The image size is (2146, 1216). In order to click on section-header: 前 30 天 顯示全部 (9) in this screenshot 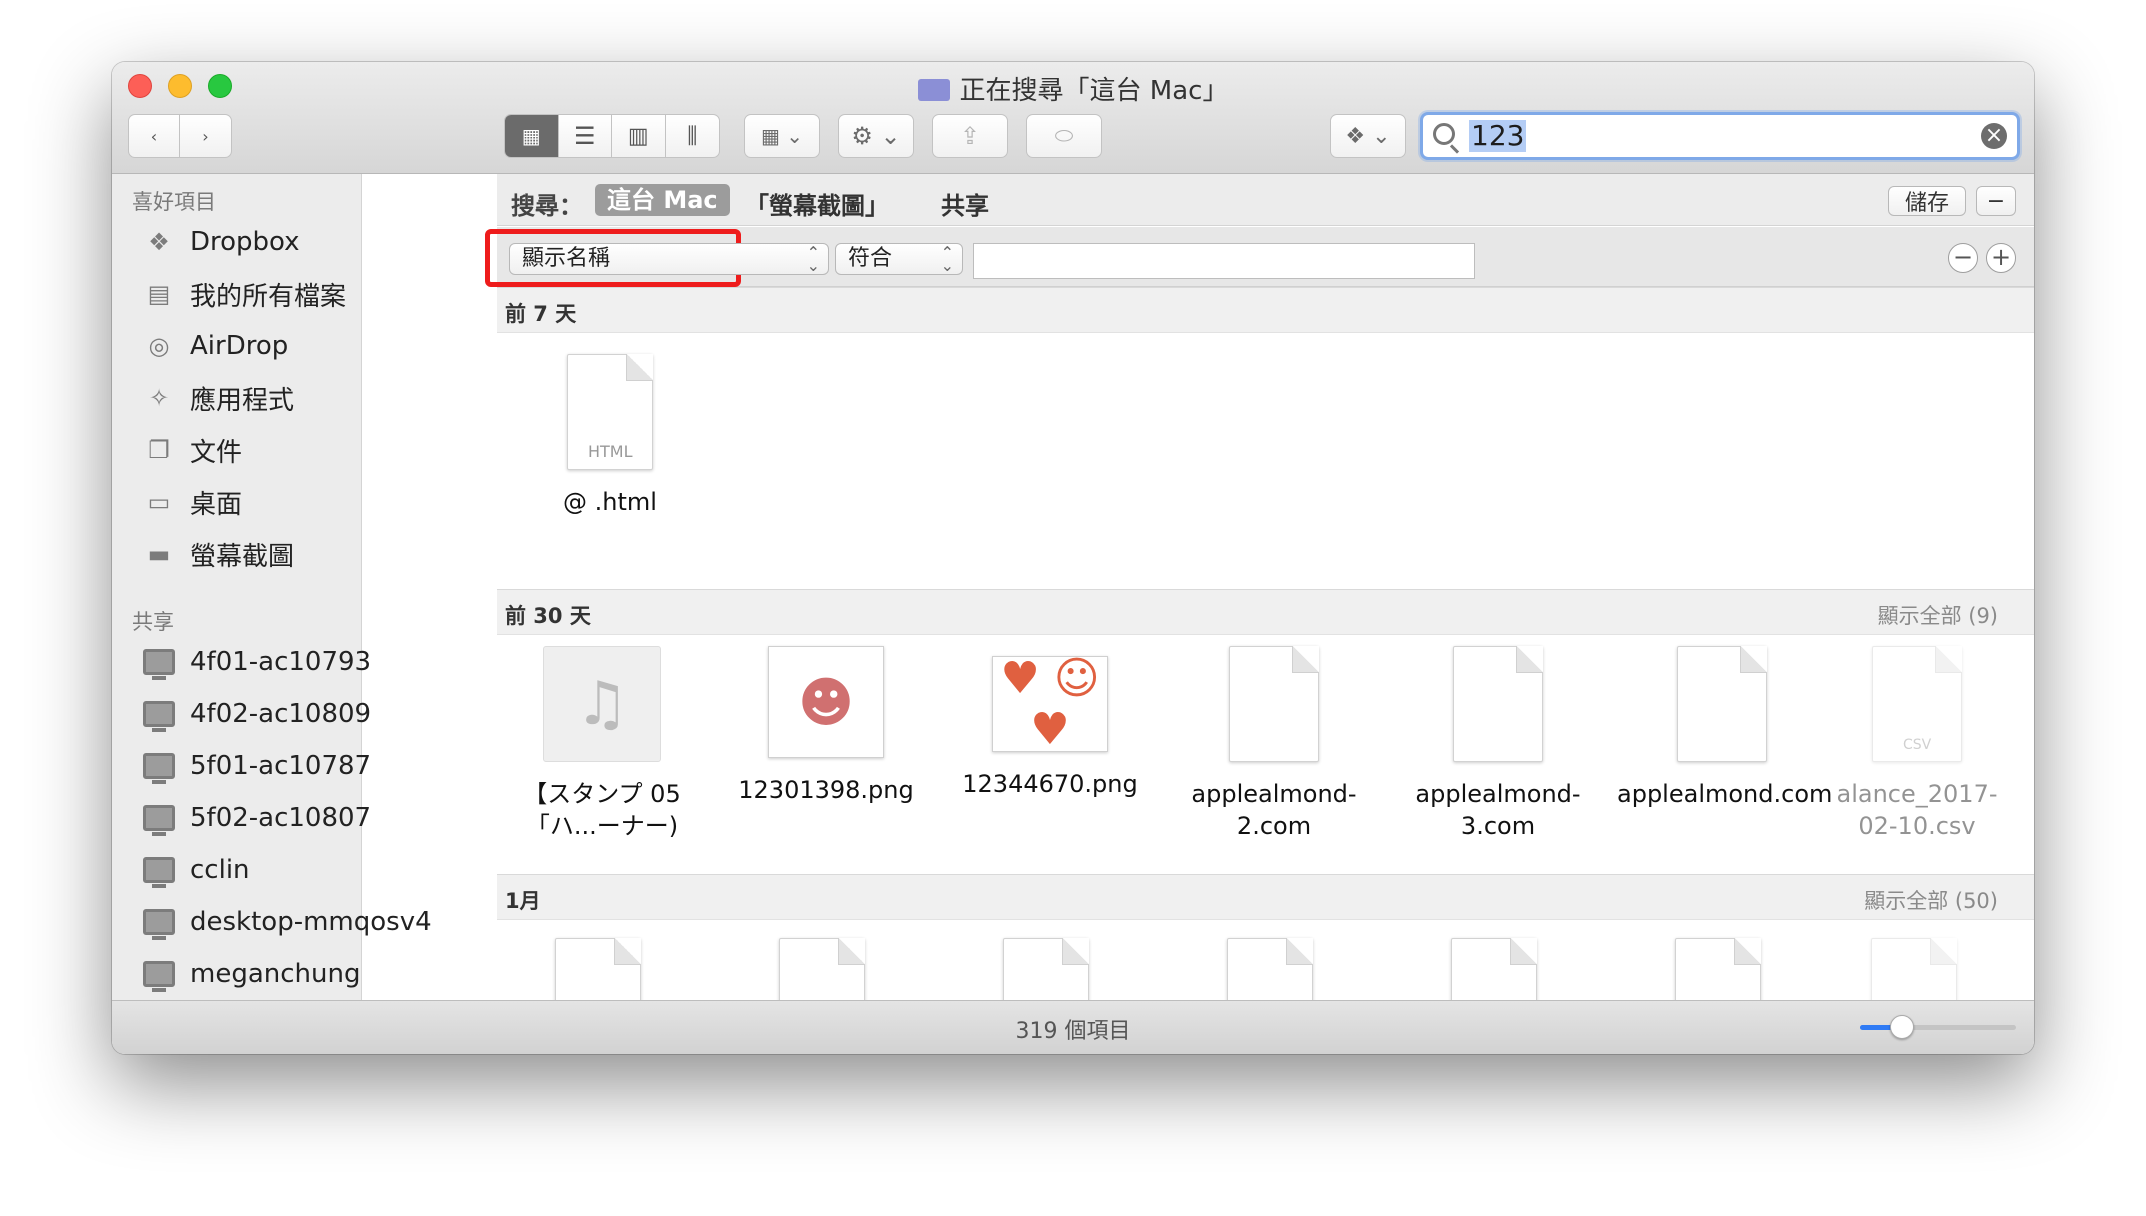, I will do `click(1265, 612)`.